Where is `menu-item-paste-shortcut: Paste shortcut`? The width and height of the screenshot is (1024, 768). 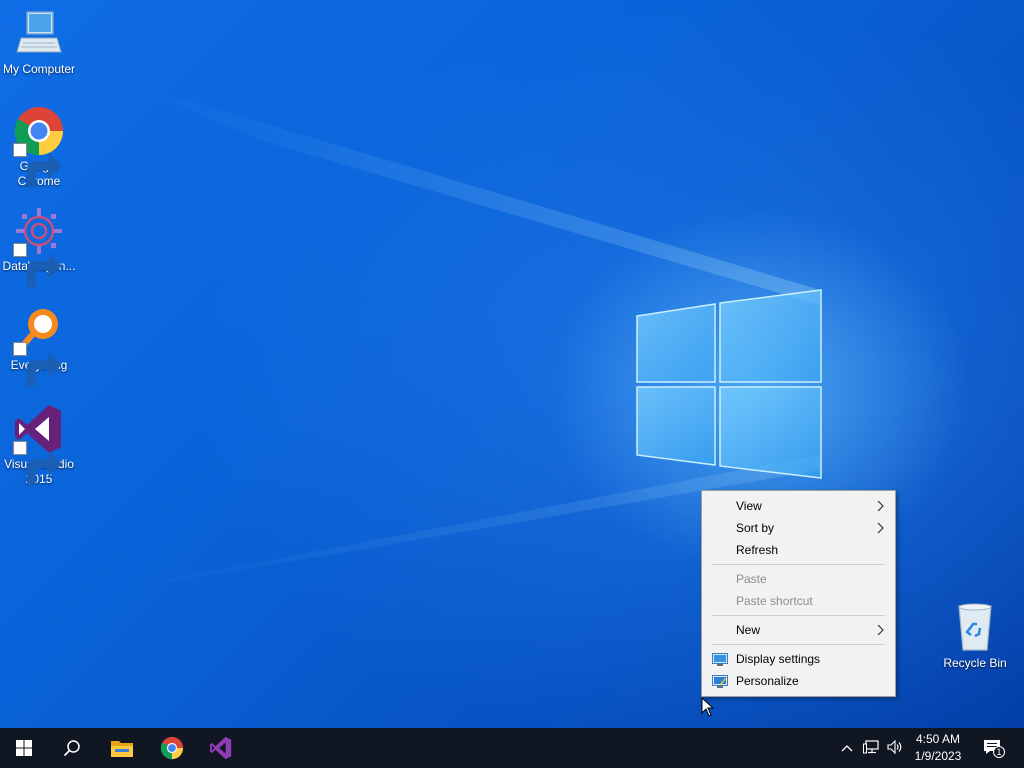
menu-item-paste-shortcut: Paste shortcut is located at coordinates (798, 601).